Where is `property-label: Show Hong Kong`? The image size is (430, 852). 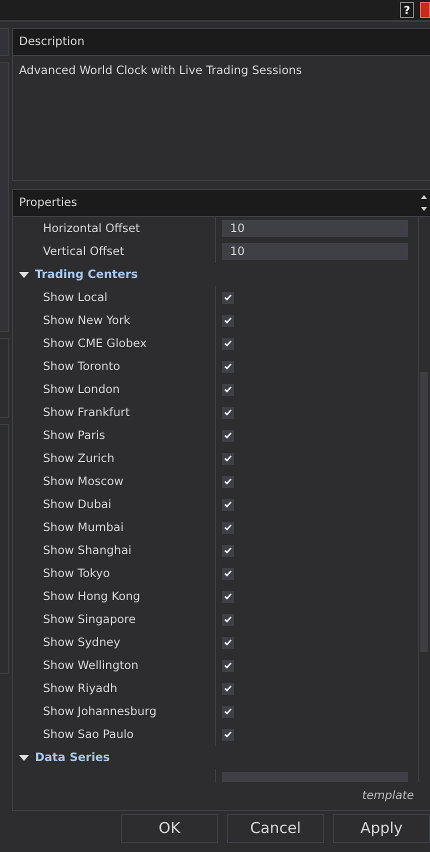
property-label: Show Hong Kong is located at coordinates (114, 596).